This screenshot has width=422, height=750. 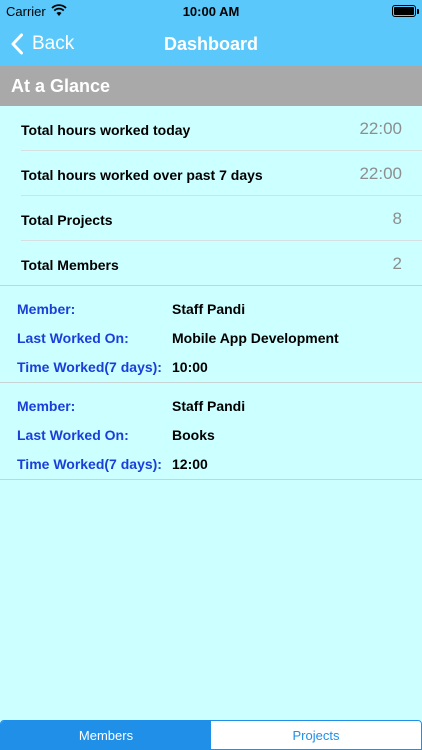 What do you see at coordinates (211, 467) in the screenshot?
I see `time-worked-line: Time Worked(7 days): 12:00` at bounding box center [211, 467].